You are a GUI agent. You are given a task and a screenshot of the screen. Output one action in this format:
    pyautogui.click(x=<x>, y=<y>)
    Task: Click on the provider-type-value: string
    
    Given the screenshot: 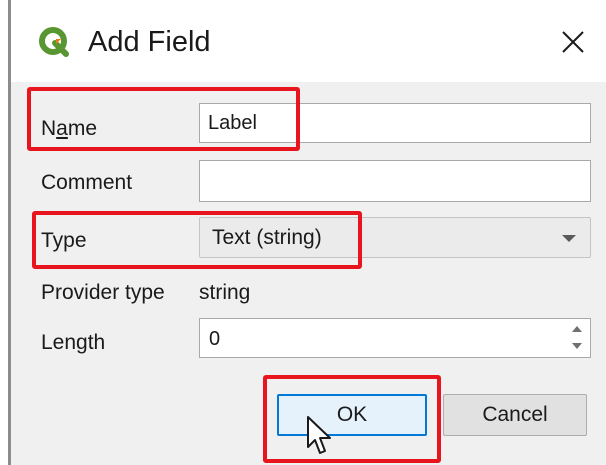 What is the action you would take?
    pyautogui.click(x=225, y=292)
    